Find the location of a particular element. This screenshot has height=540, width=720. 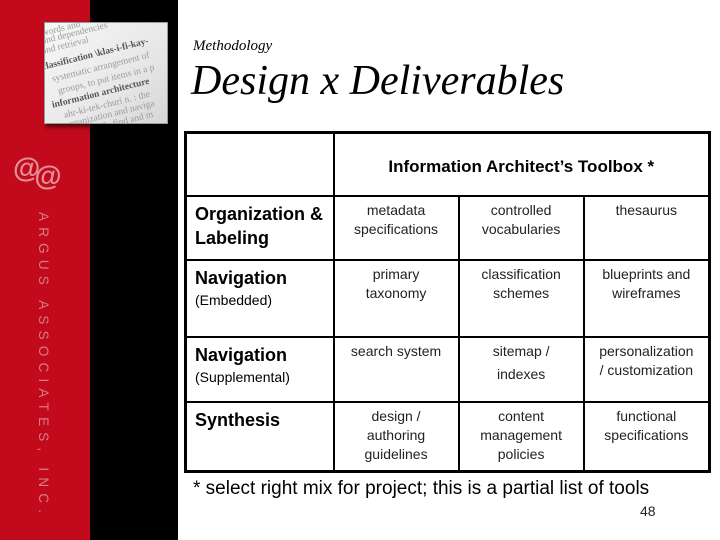

slide-subtitle: Methodology is located at coordinates (233, 46).